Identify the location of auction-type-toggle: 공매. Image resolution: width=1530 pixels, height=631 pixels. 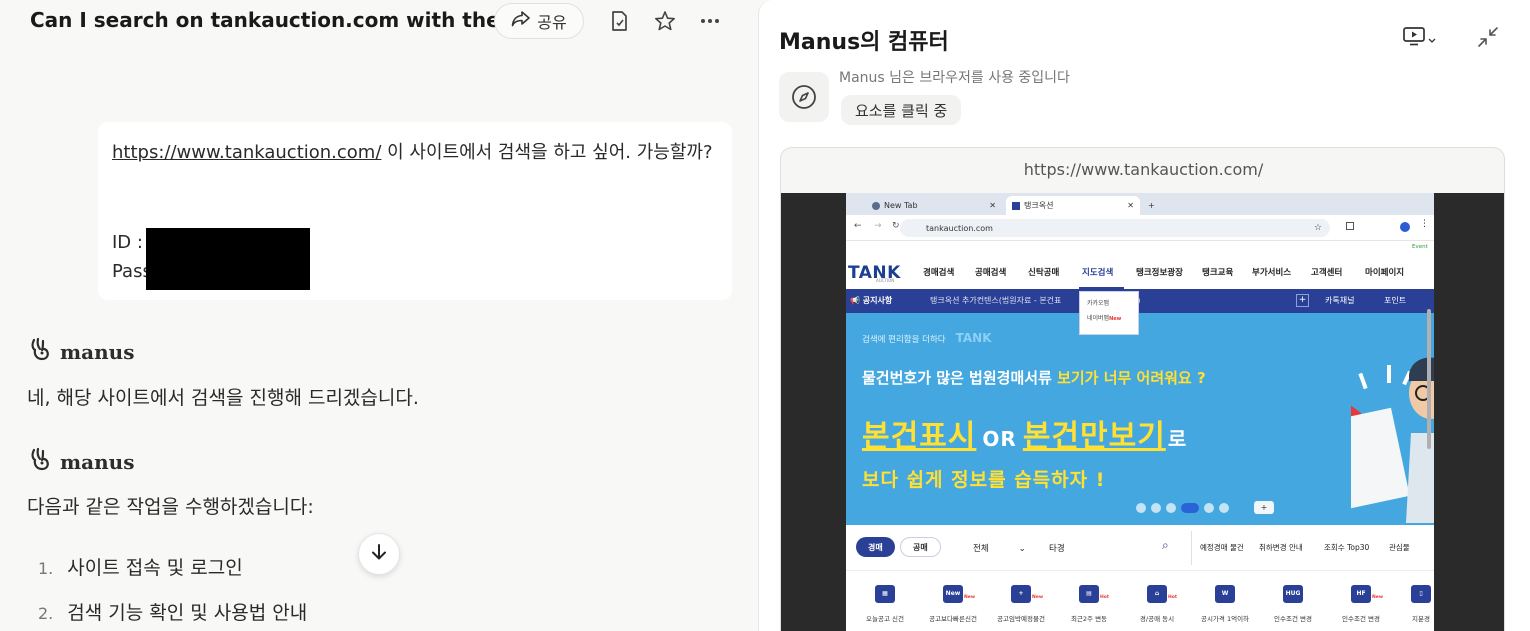
(920, 547).